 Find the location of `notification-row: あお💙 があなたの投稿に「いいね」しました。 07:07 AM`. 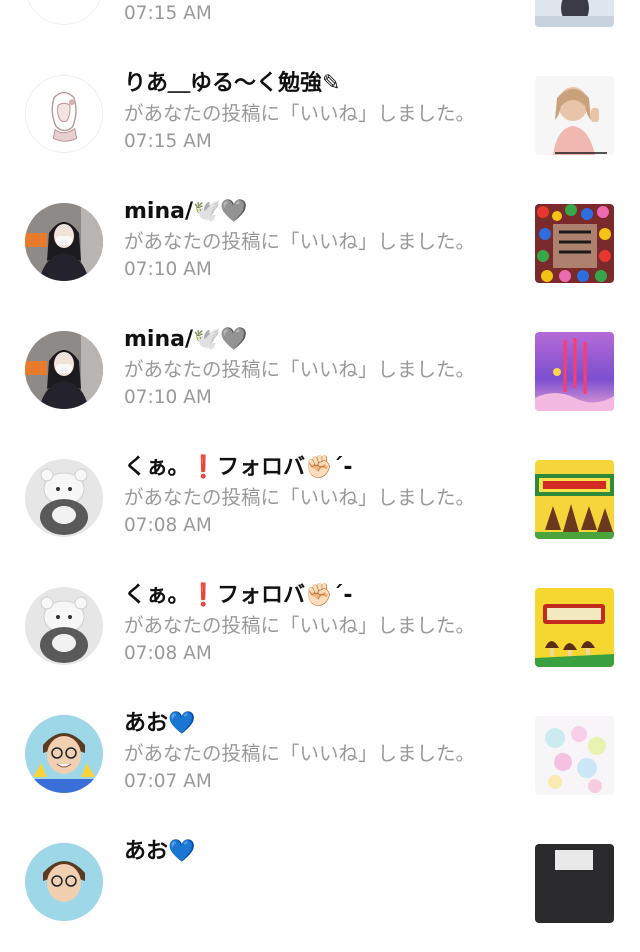

notification-row: あお💙 があなたの投稿に「いいね」しました。 07:07 AM is located at coordinates (320, 760).